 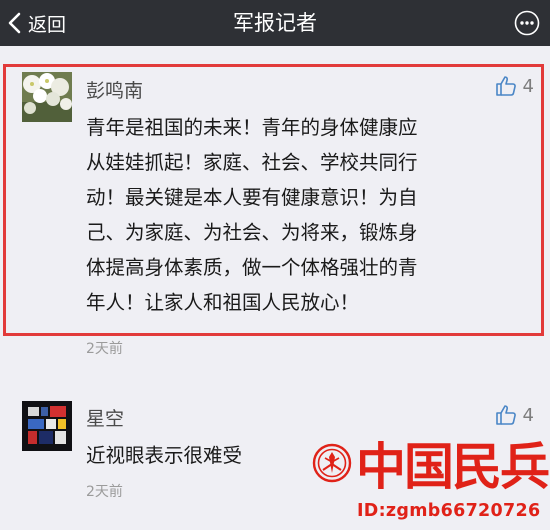 I want to click on militia-emblem-logo, so click(x=332, y=465).